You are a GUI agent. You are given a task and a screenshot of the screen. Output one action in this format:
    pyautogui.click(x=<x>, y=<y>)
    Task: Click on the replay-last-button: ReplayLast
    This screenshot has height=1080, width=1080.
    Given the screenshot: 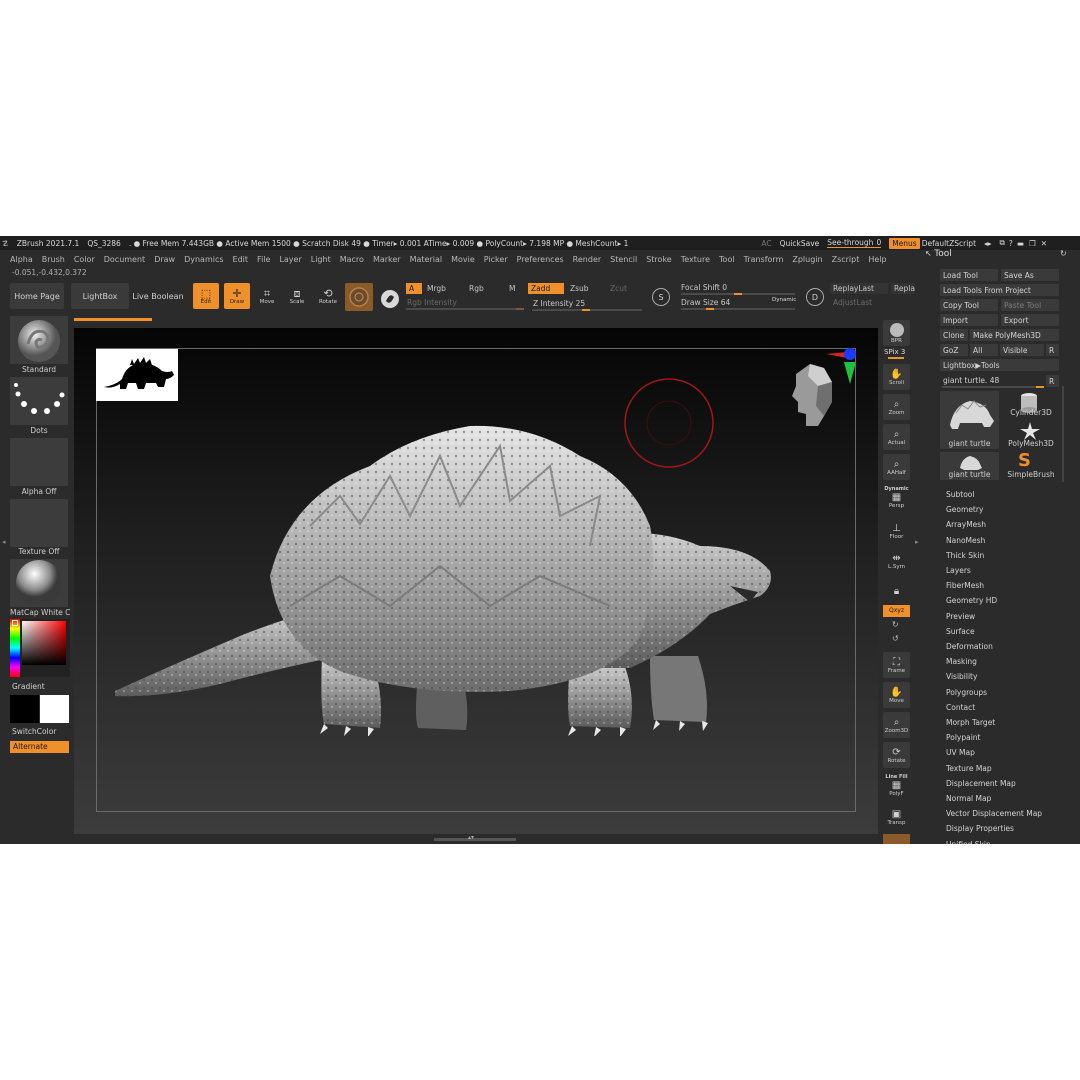 What is the action you would take?
    pyautogui.click(x=859, y=288)
    